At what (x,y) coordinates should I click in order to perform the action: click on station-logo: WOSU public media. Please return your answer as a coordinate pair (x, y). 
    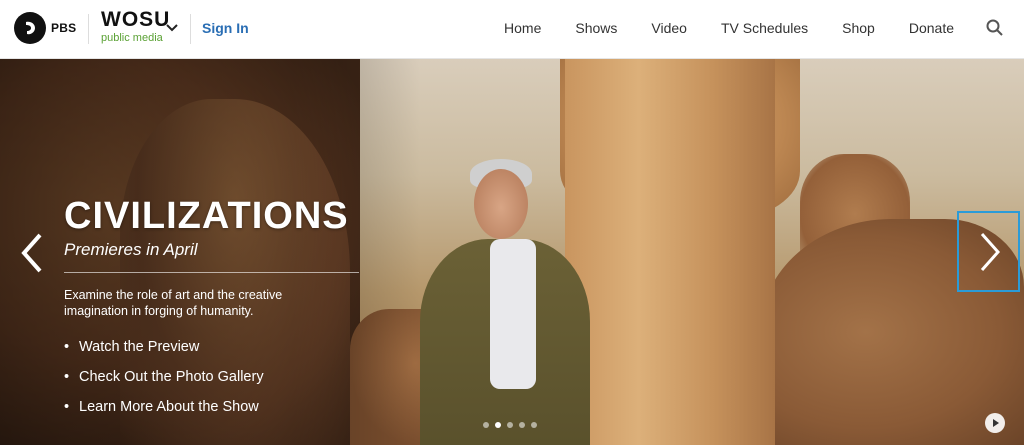
    Looking at the image, I should click on (135, 27).